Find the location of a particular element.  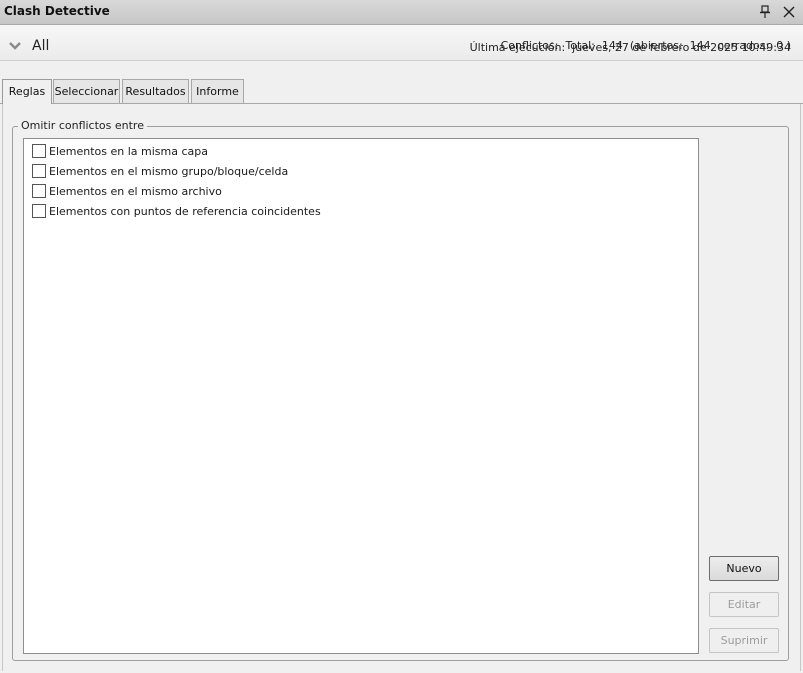

pin-icon is located at coordinates (765, 12).